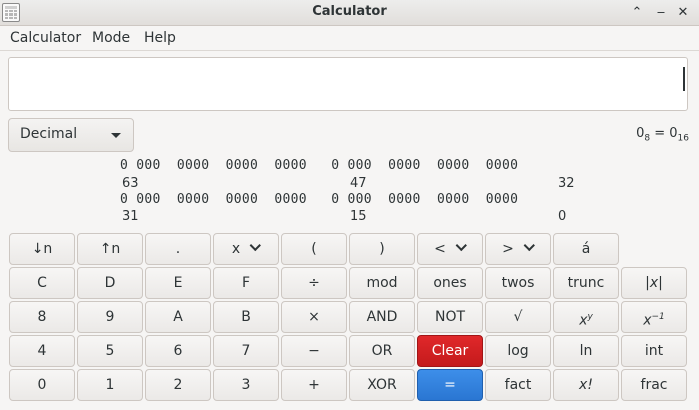 The image size is (699, 410). What do you see at coordinates (450, 385) in the screenshot?
I see `equals-button: =` at bounding box center [450, 385].